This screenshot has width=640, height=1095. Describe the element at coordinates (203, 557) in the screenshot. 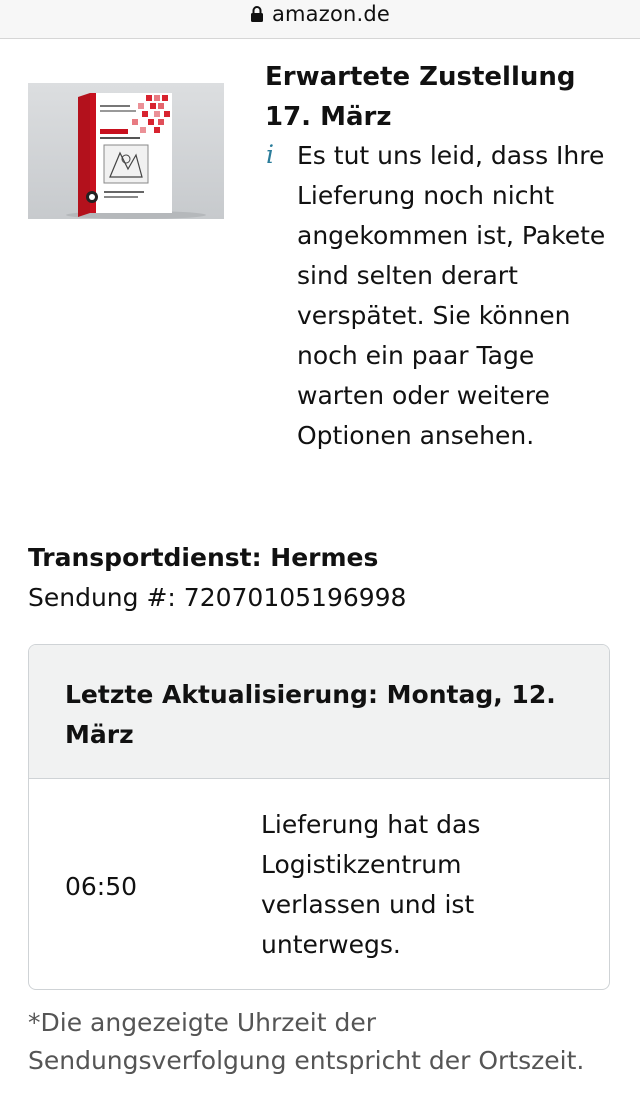

I see `carrier-label: Transportdienst: Hermes` at that location.